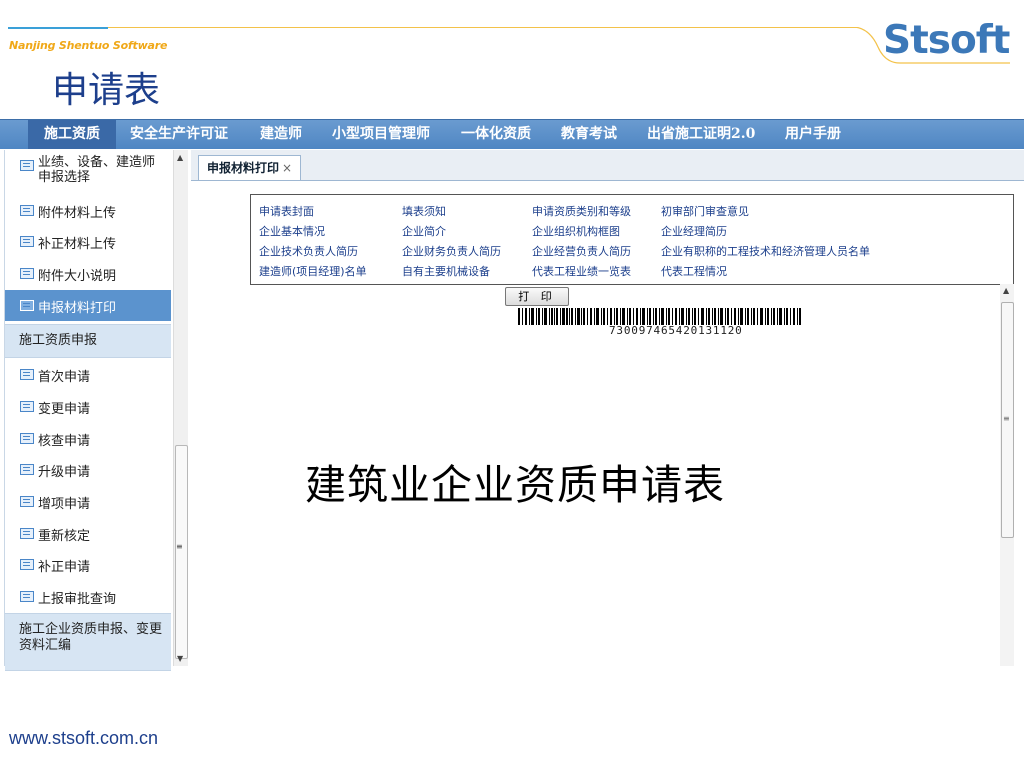  Describe the element at coordinates (451, 251) in the screenshot. I see `link-finance-lead-resume: 企业财务负责人简历` at that location.